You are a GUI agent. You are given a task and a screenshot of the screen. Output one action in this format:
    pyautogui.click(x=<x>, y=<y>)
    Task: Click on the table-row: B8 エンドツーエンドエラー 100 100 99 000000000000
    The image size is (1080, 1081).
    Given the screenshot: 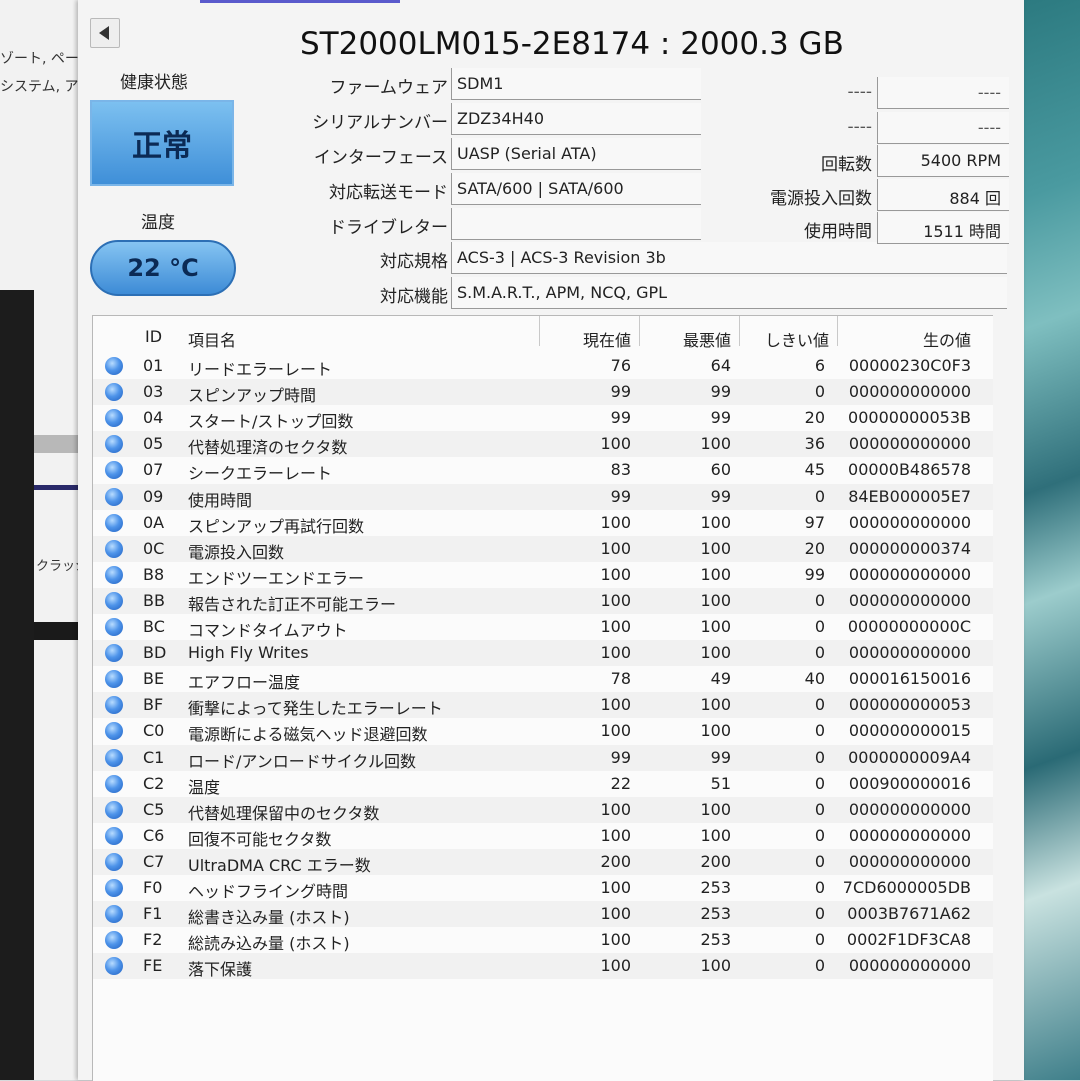 What is the action you would take?
    pyautogui.click(x=543, y=575)
    